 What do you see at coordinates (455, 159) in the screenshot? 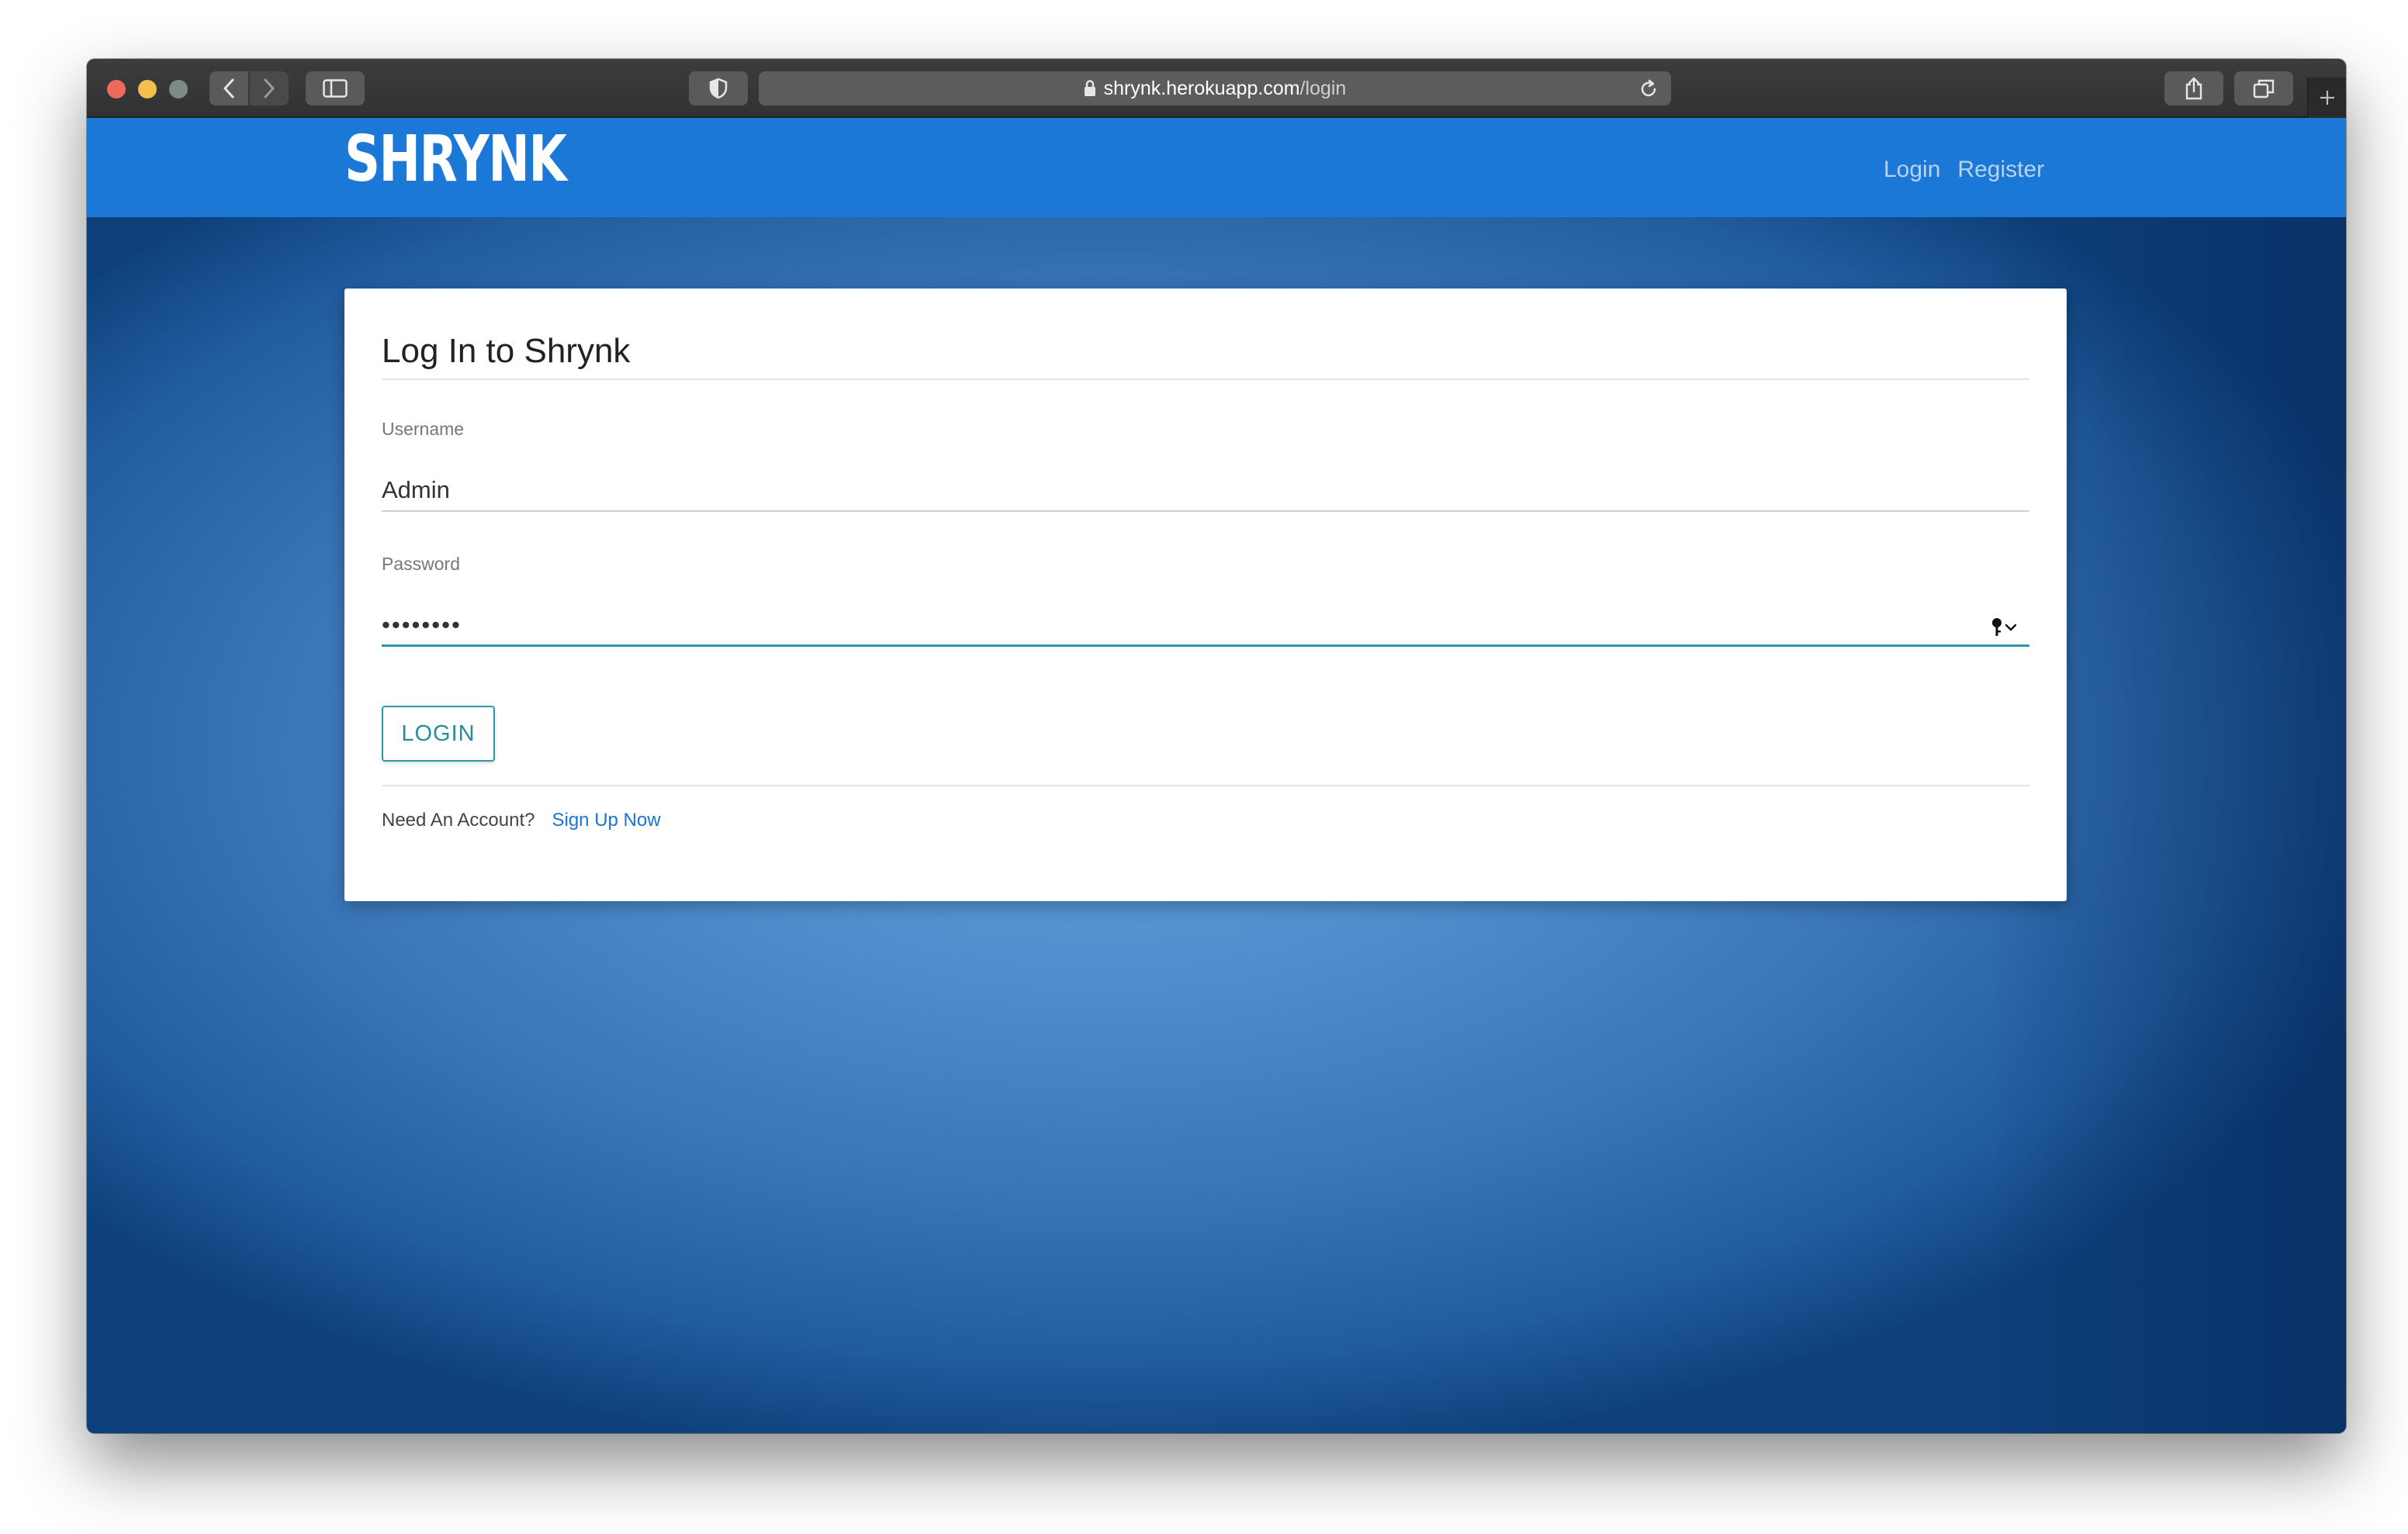
I see `site-logo: SHRYNK` at bounding box center [455, 159].